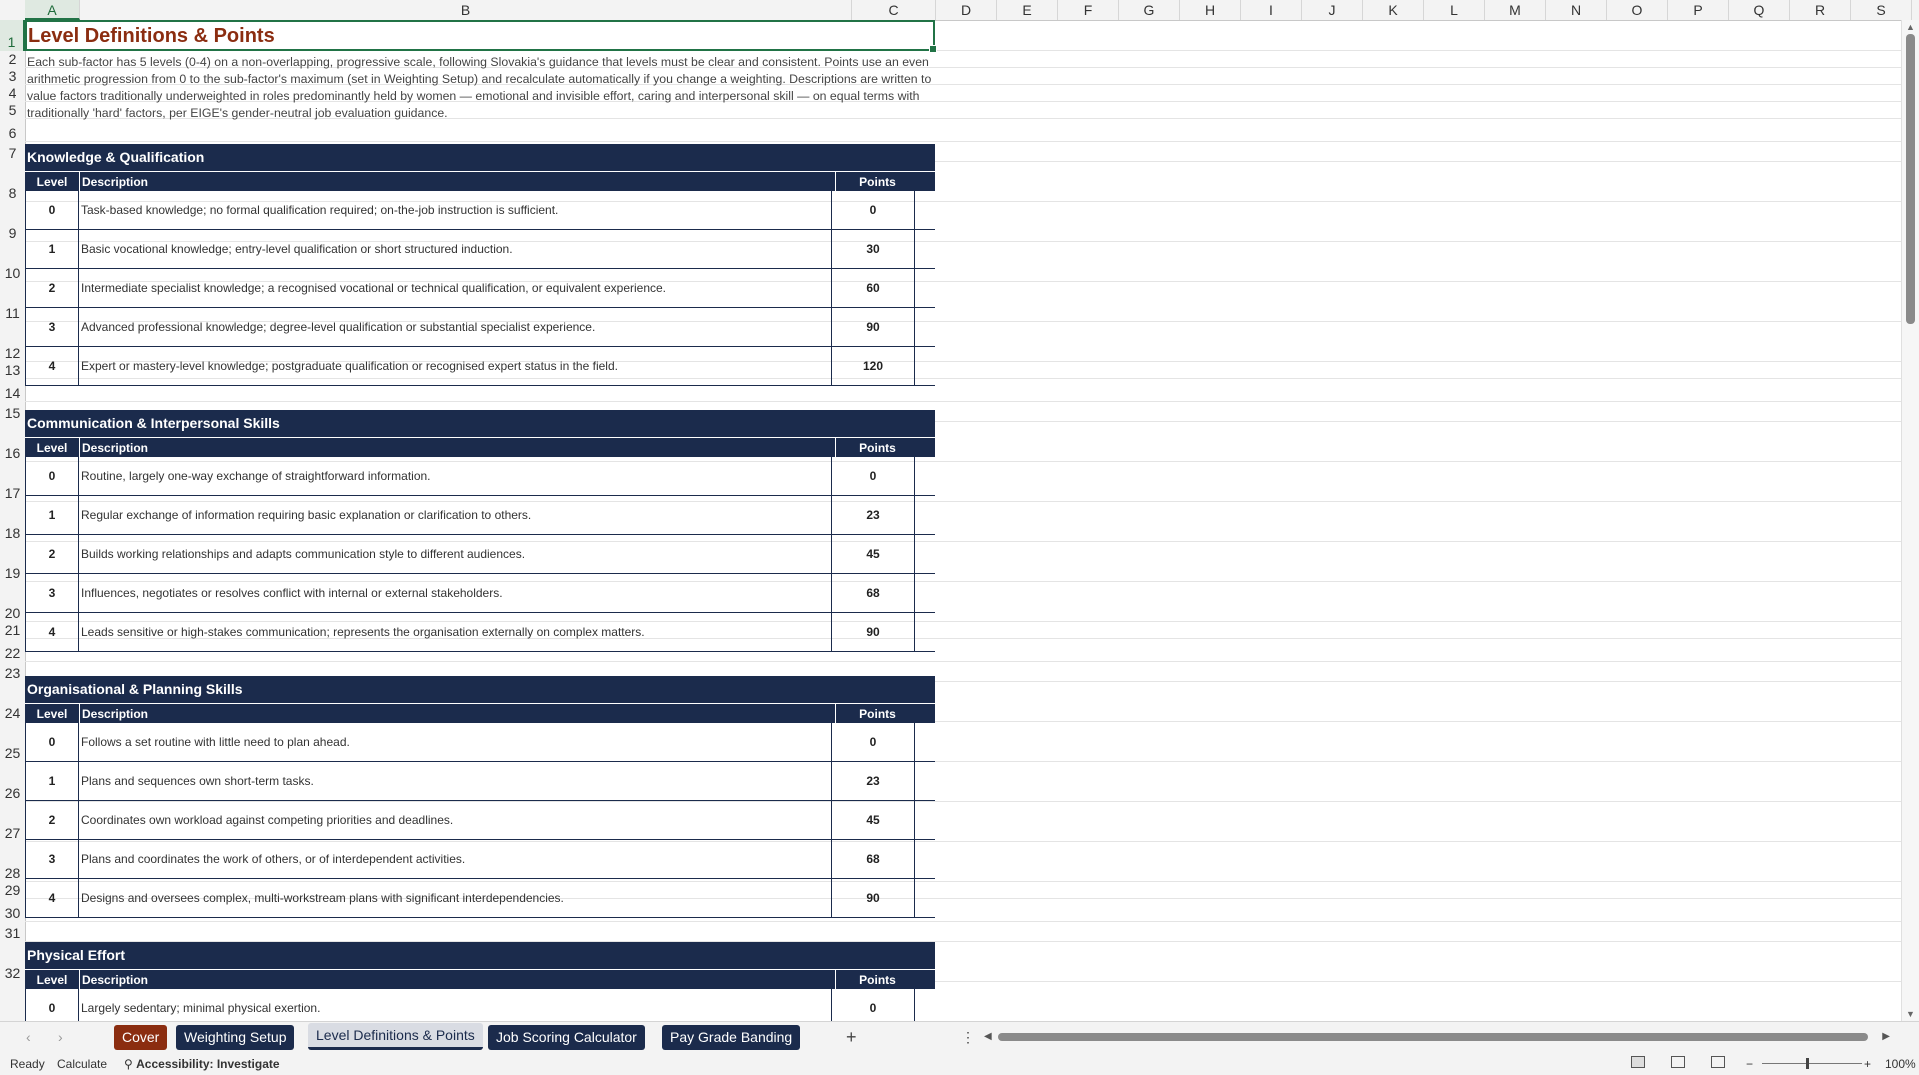 This screenshot has width=1919, height=1075. I want to click on description-header: Description, so click(458, 447).